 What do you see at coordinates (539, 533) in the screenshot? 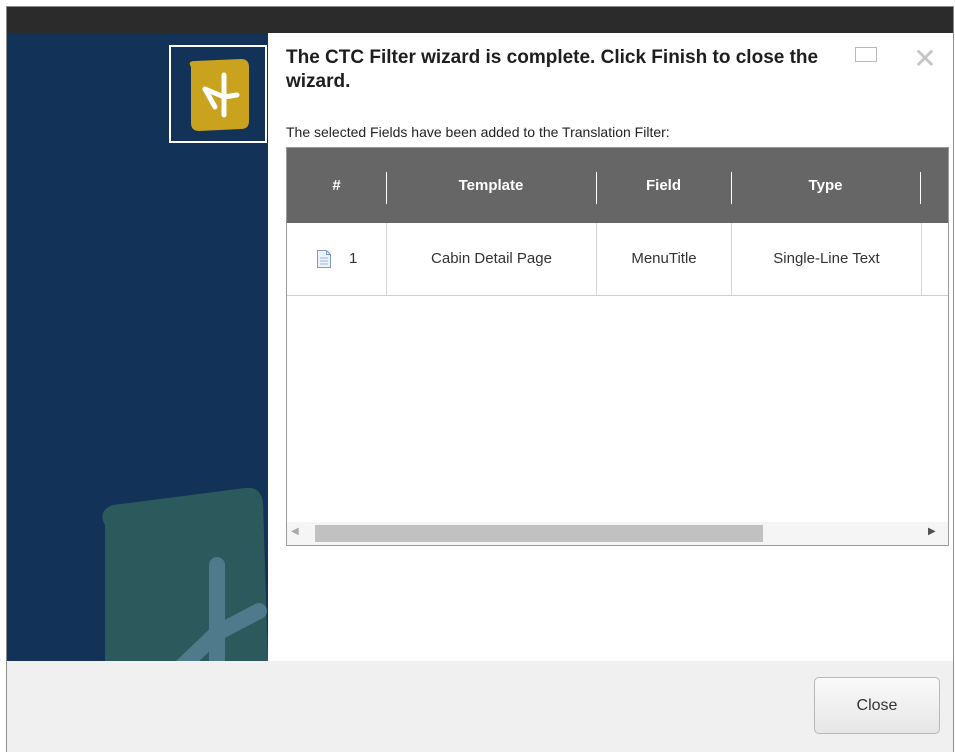
I see `scrollbar-thumb` at bounding box center [539, 533].